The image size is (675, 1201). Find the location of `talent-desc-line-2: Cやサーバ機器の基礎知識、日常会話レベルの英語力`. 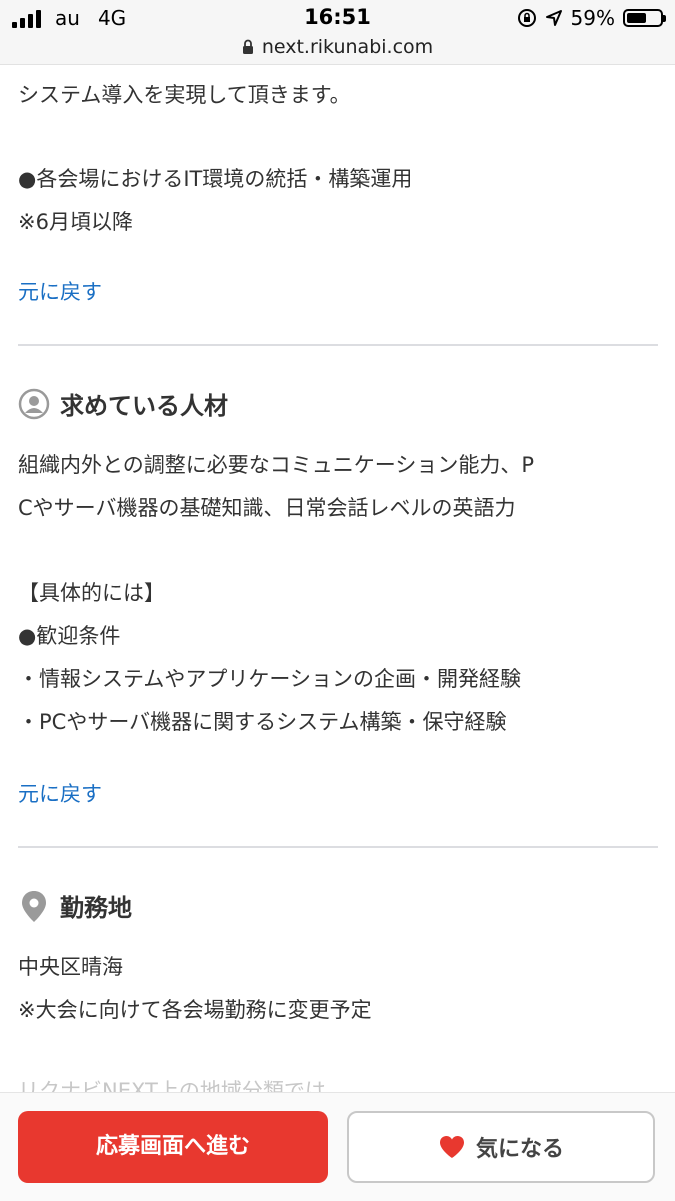

talent-desc-line-2: Cやサーバ機器の基礎知識、日常会話レベルの英語力 is located at coordinates (267, 508).